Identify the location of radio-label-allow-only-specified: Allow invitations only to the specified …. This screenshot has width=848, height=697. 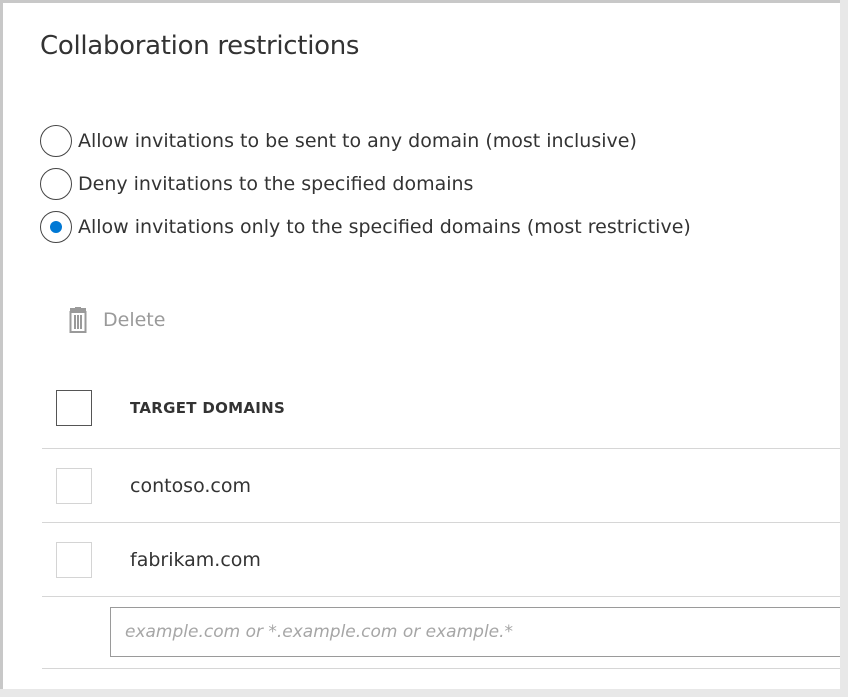
(384, 226).